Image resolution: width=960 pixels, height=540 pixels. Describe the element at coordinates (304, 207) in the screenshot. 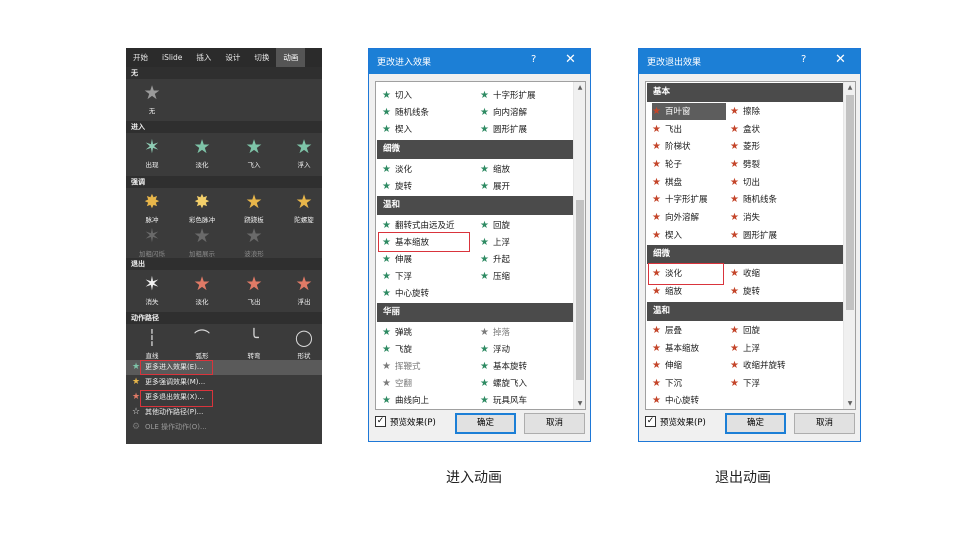

I see `anim-emphasis-spin: ★ 陀螺旋` at that location.